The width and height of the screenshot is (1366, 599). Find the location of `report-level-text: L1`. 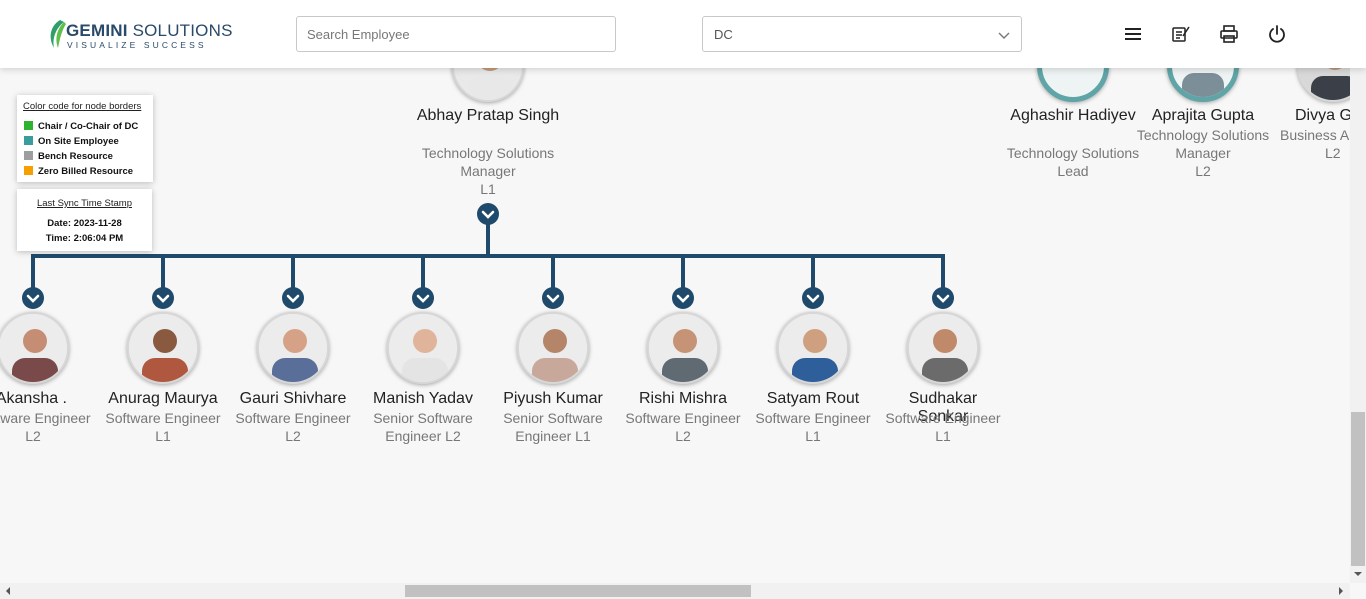

report-level-text: L1 is located at coordinates (583, 436).